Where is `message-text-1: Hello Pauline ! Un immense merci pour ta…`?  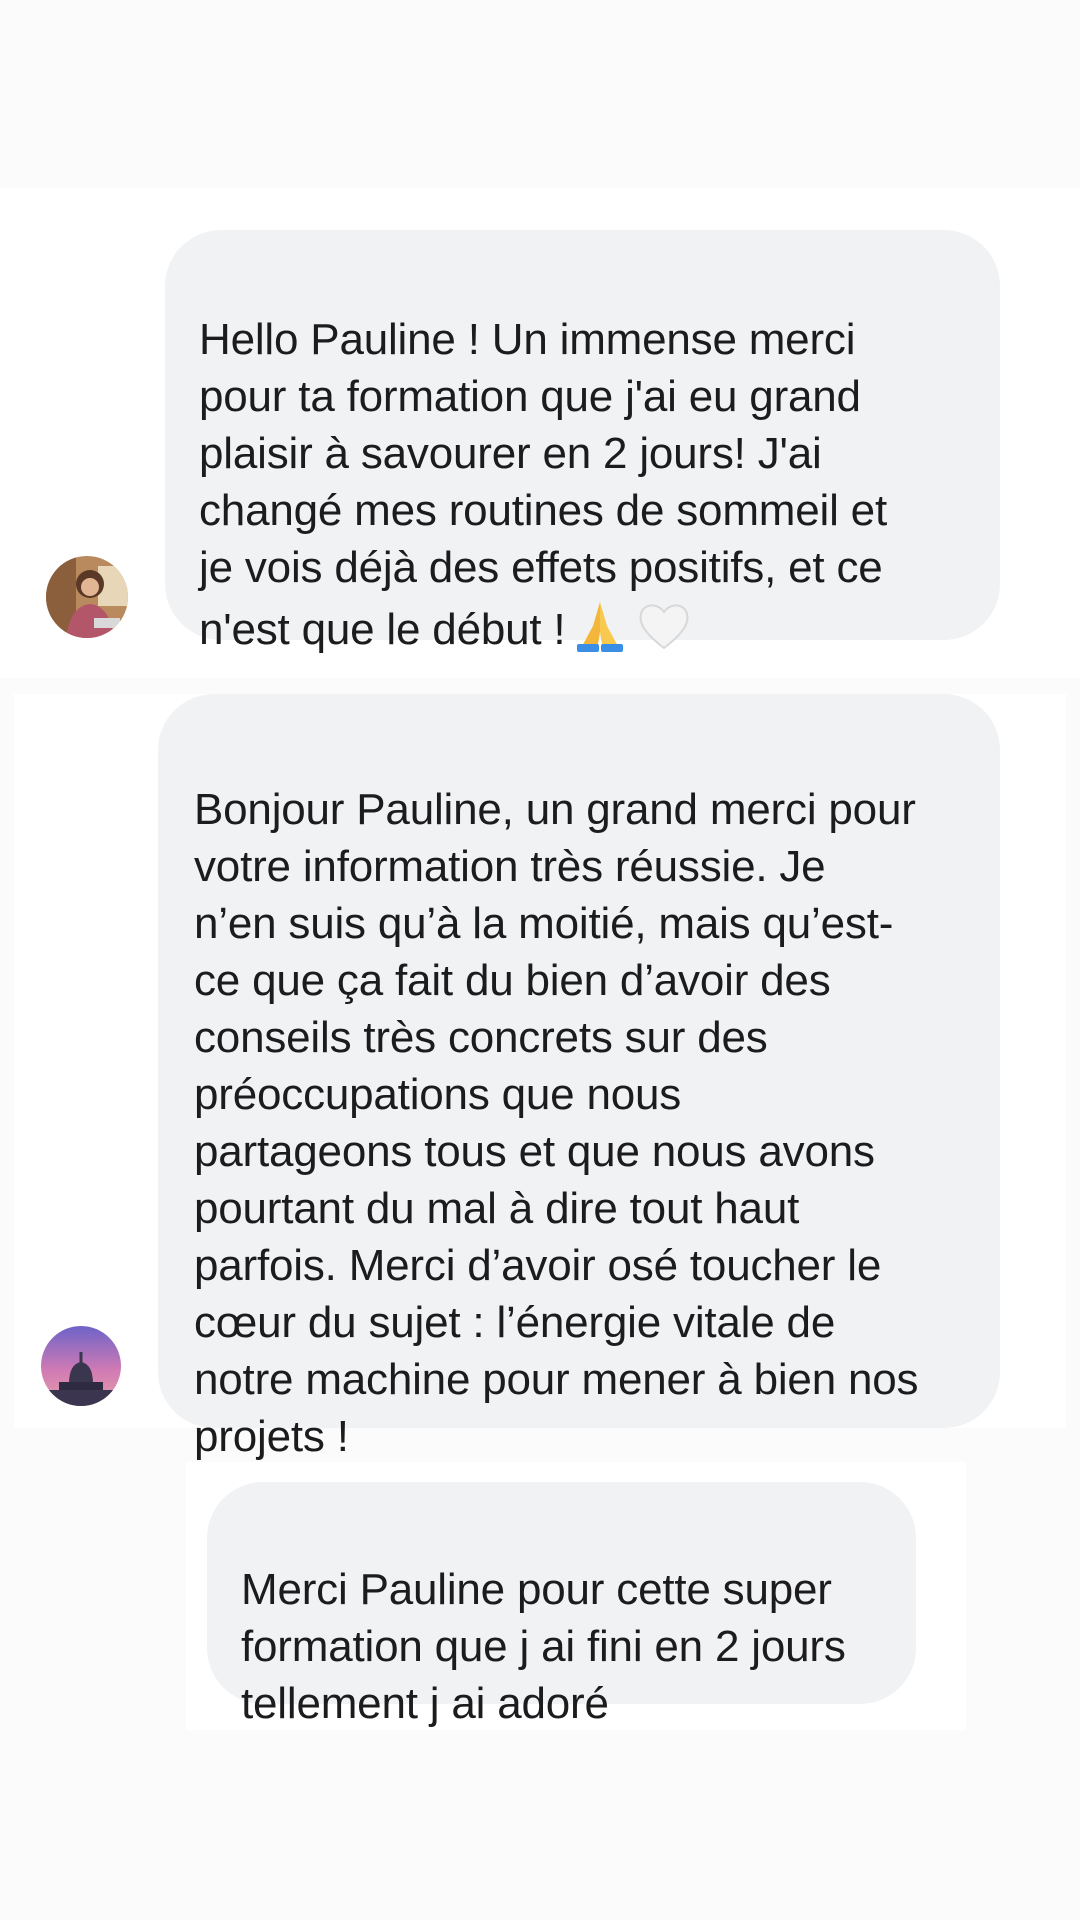 message-text-1: Hello Pauline ! Un immense merci pour ta… is located at coordinates (543, 484).